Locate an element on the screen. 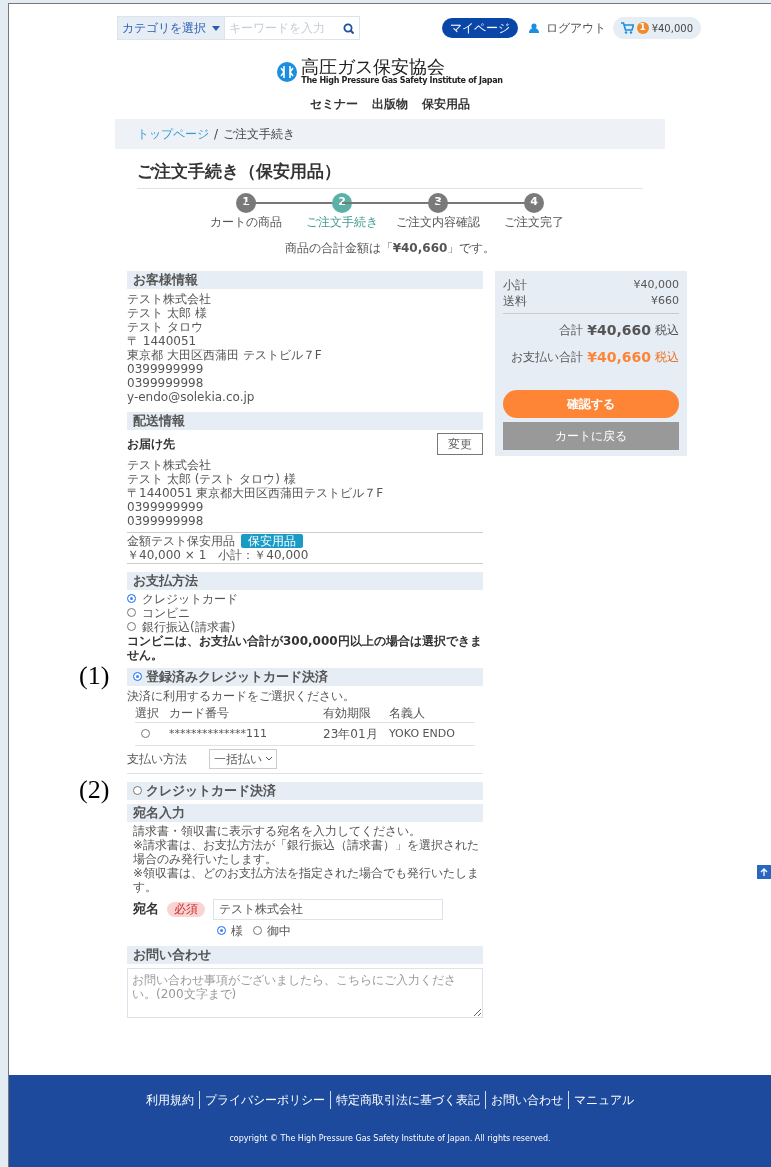 The image size is (771, 1167). table-cell-text: 23年01月 is located at coordinates (351, 733).